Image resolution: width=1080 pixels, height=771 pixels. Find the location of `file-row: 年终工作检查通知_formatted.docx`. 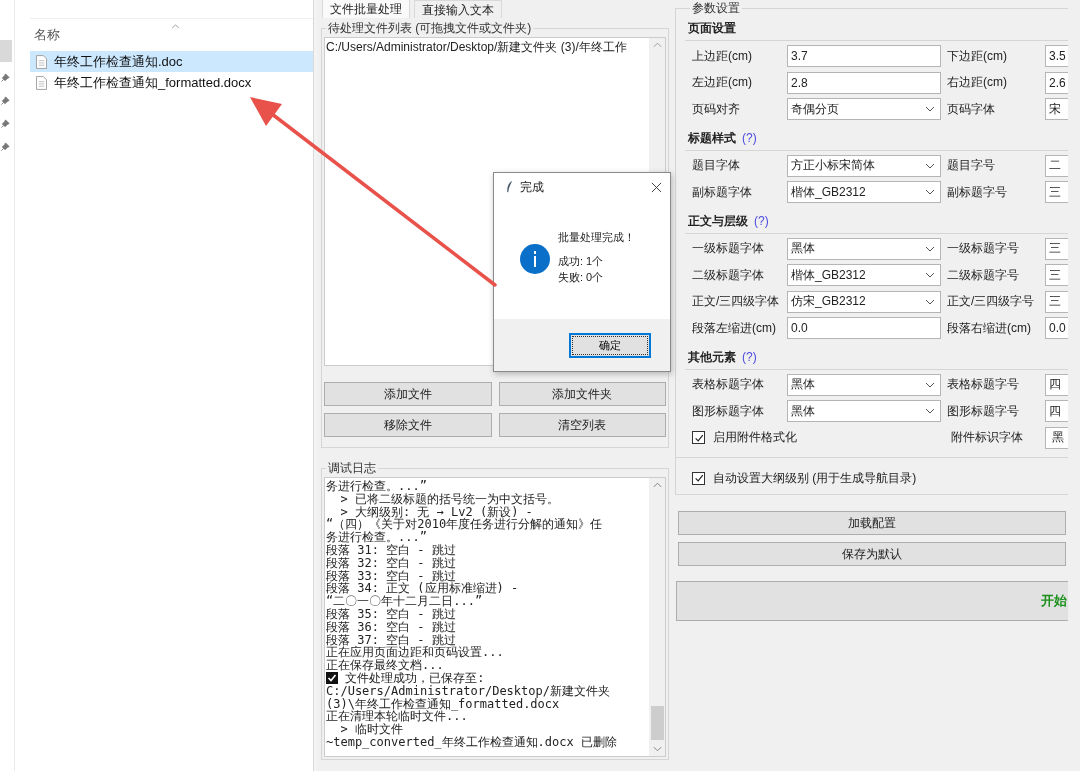

file-row: 年终工作检查通知_formatted.docx is located at coordinates (171, 82).